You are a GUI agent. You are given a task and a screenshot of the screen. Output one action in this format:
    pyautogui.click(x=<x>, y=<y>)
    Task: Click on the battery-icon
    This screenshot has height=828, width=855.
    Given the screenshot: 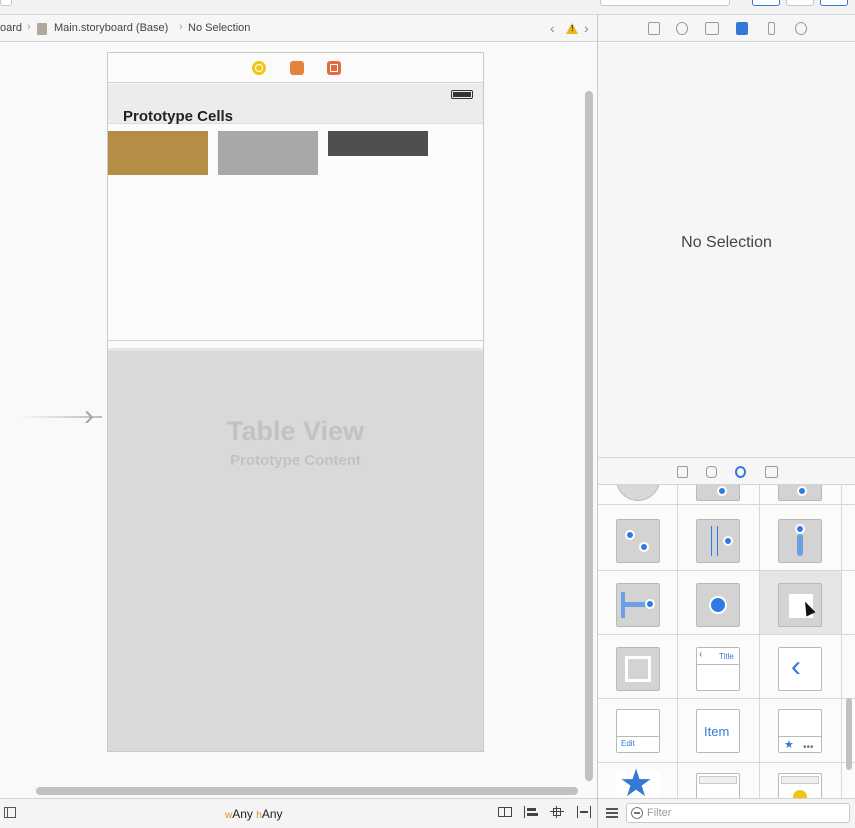 What is the action you would take?
    pyautogui.click(x=462, y=94)
    